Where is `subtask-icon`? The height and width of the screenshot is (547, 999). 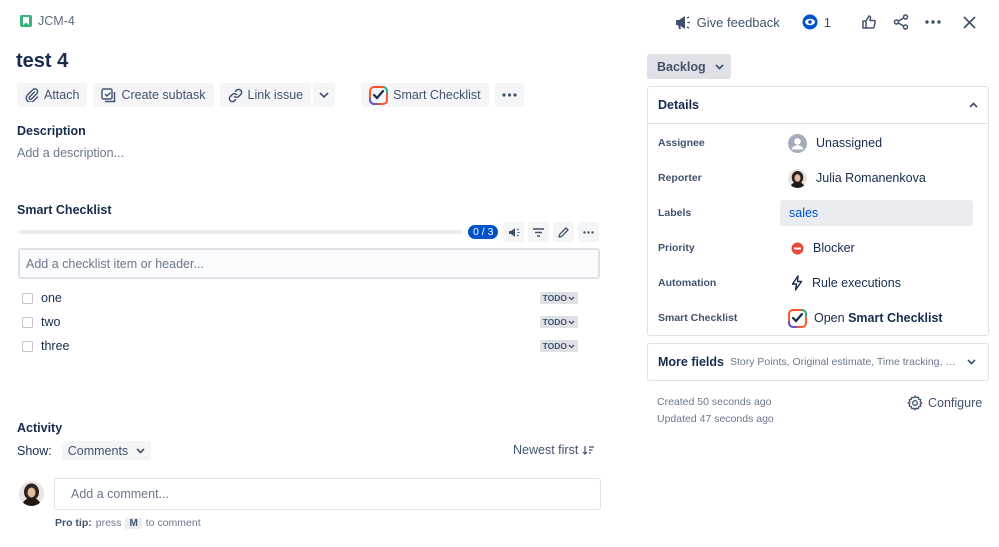 subtask-icon is located at coordinates (108, 95).